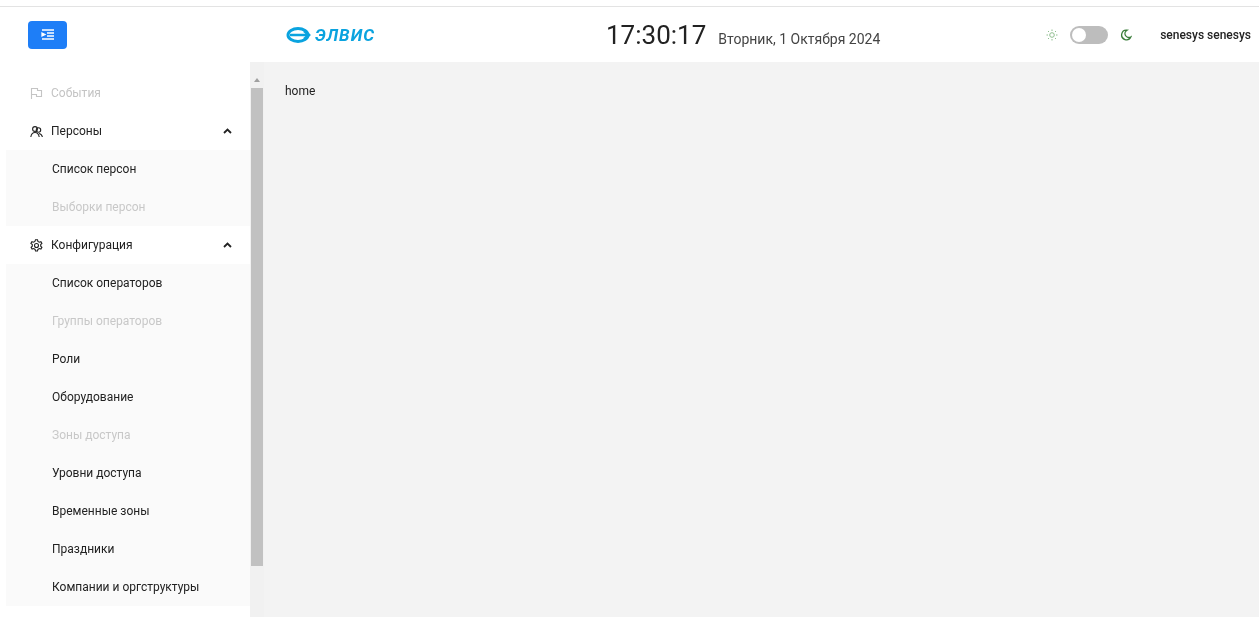 This screenshot has height=617, width=1259. What do you see at coordinates (345, 34) in the screenshot?
I see `logo-text: ЭЛВИС` at bounding box center [345, 34].